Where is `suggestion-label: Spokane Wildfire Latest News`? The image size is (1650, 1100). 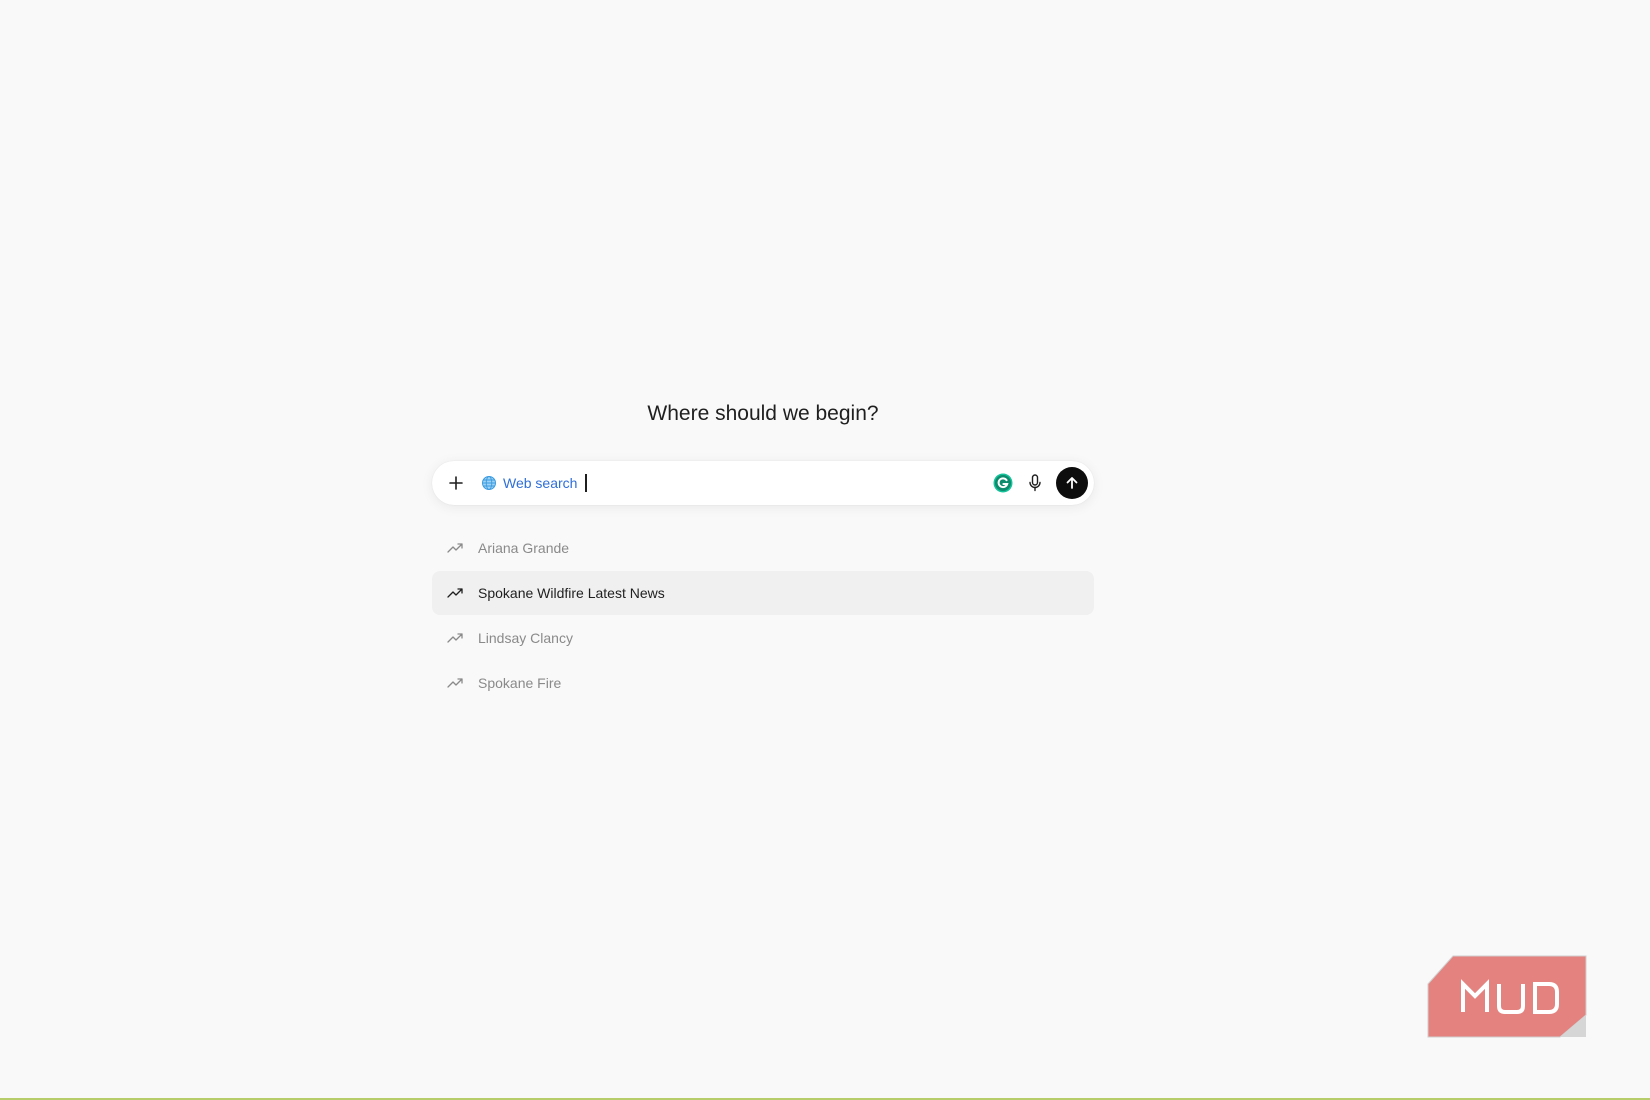 suggestion-label: Spokane Wildfire Latest News is located at coordinates (571, 593).